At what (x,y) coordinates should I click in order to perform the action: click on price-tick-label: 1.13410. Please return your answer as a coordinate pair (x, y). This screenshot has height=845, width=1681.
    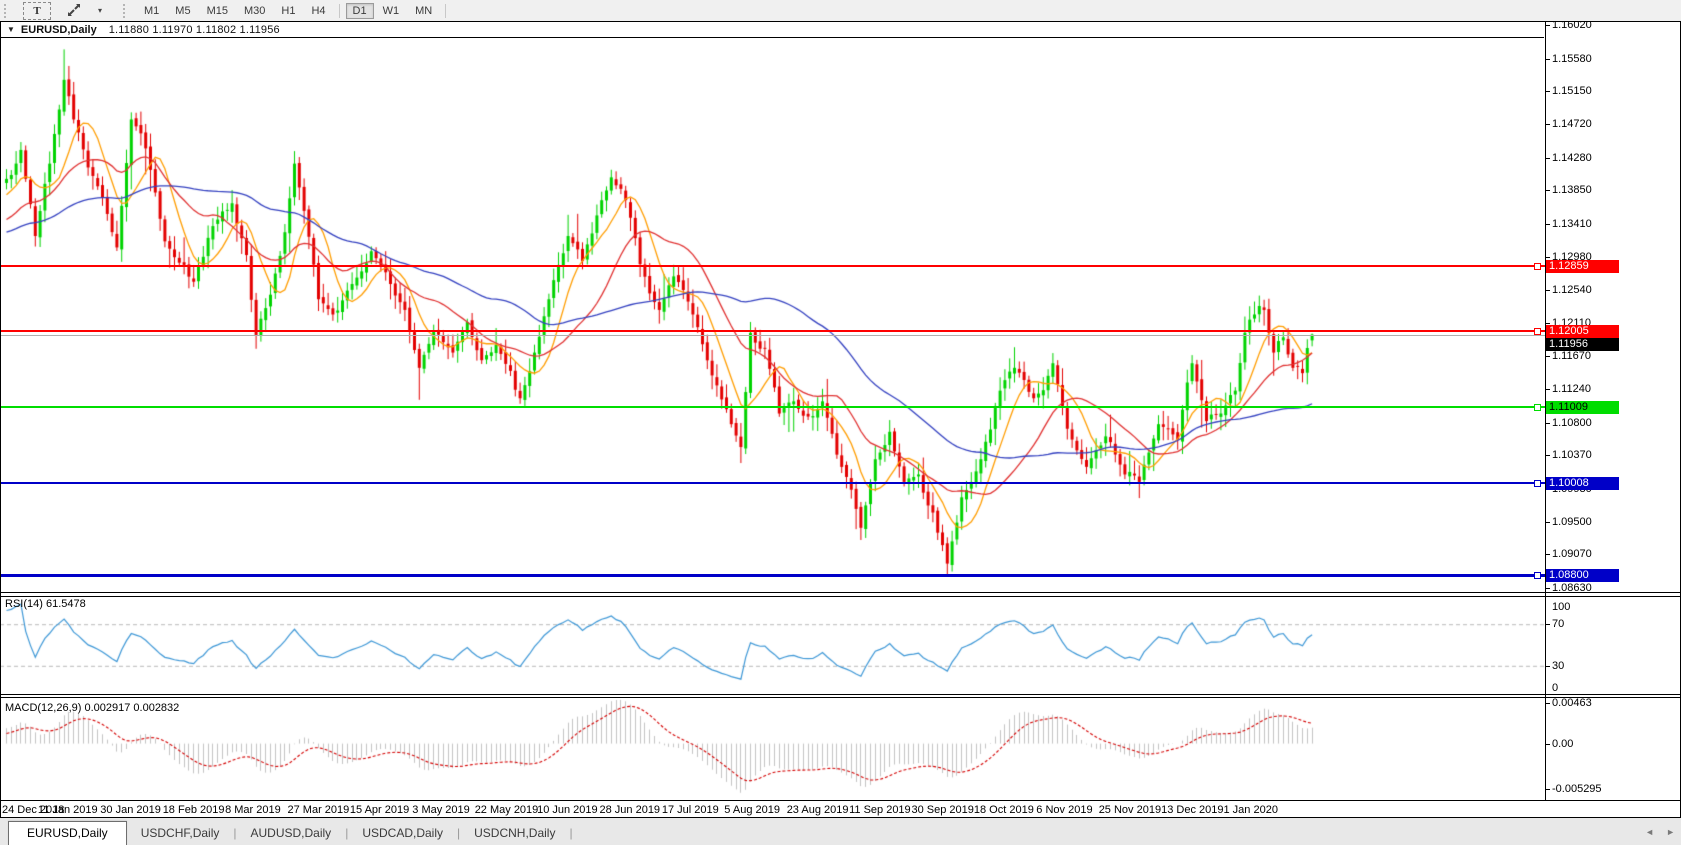
    Looking at the image, I should click on (1572, 223).